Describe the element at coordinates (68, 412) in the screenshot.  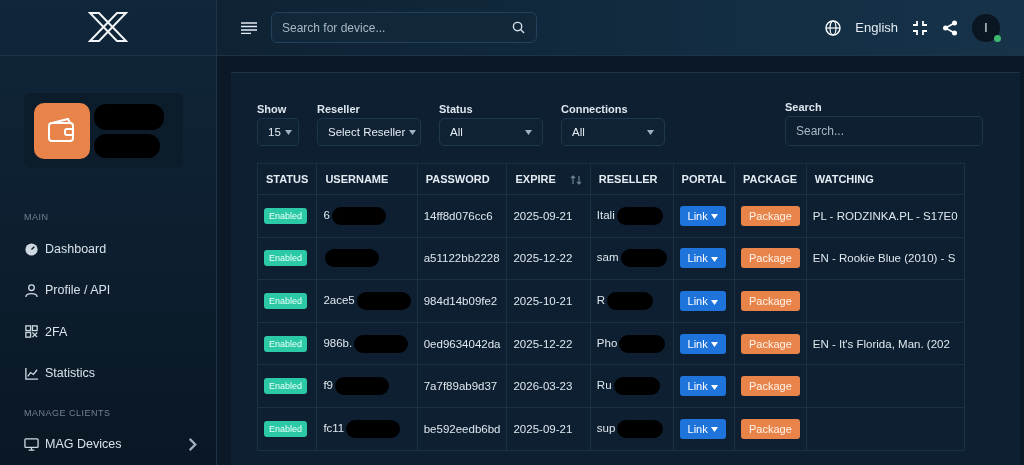
I see `section-heading: MANAGE CLIENTS` at that location.